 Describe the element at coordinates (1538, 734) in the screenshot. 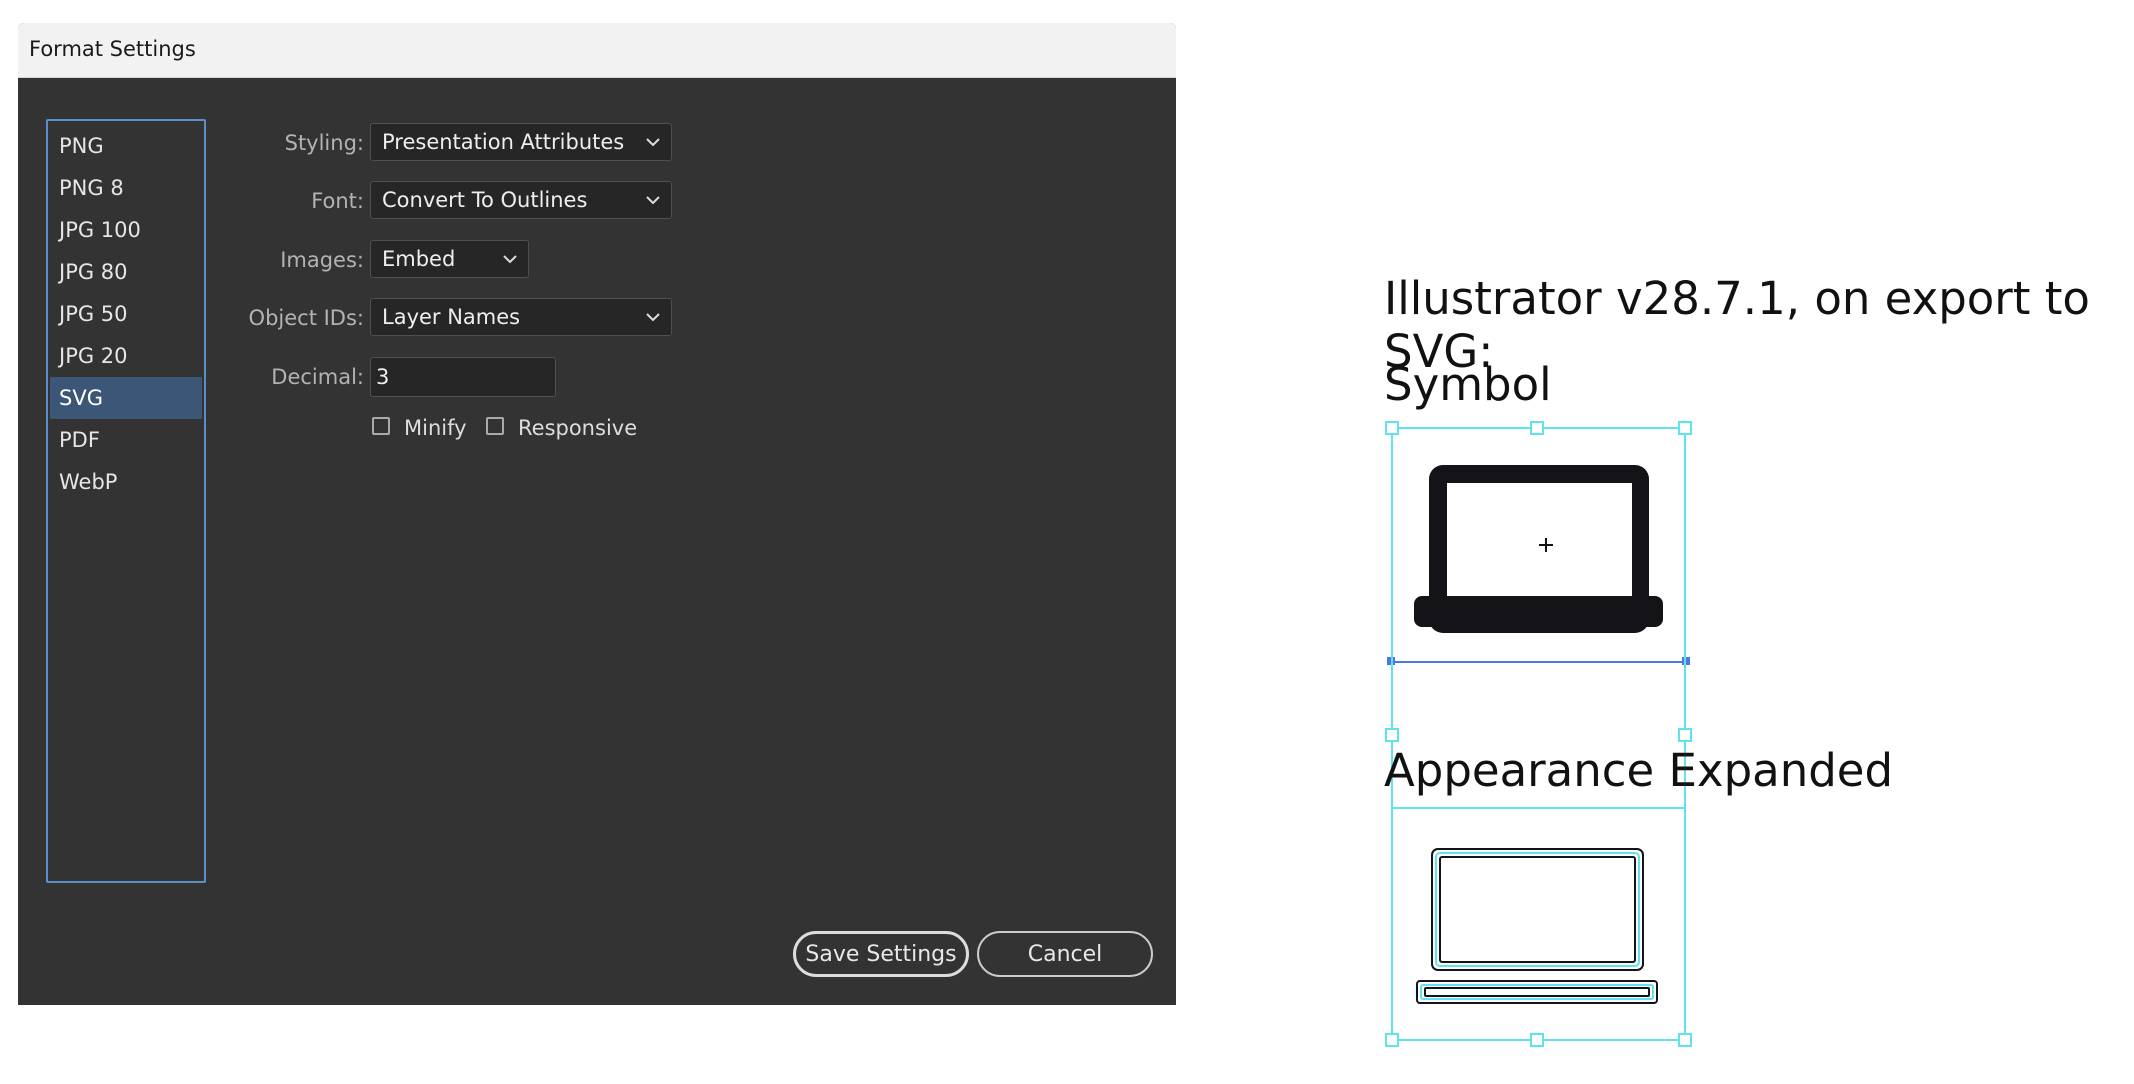

I see `artwork-canvas` at that location.